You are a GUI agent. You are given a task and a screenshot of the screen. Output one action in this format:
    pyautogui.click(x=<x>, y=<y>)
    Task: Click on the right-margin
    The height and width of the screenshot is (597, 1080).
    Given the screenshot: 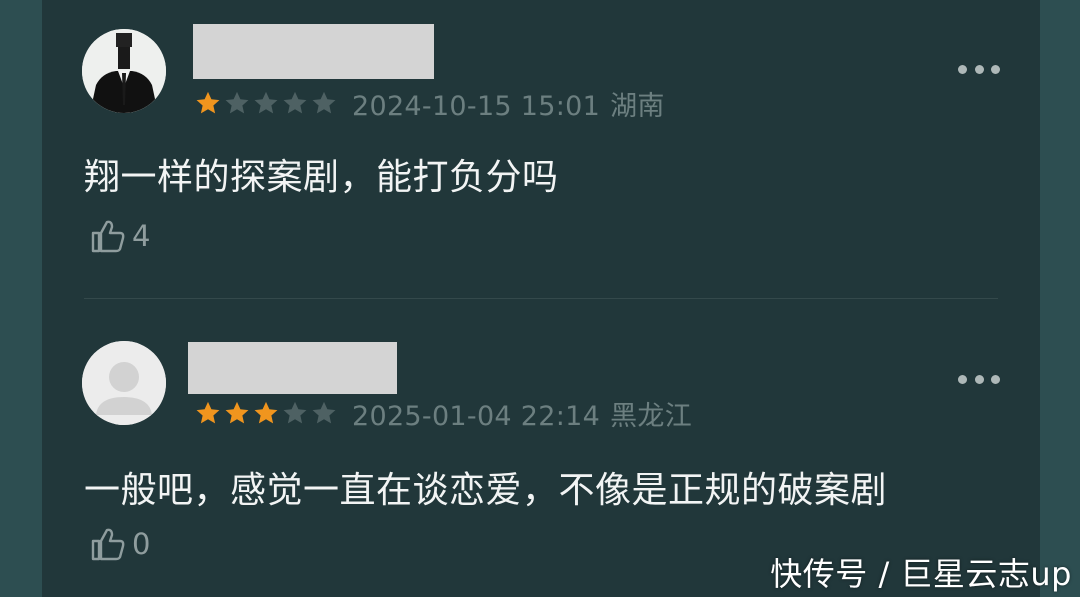 What is the action you would take?
    pyautogui.click(x=1060, y=298)
    